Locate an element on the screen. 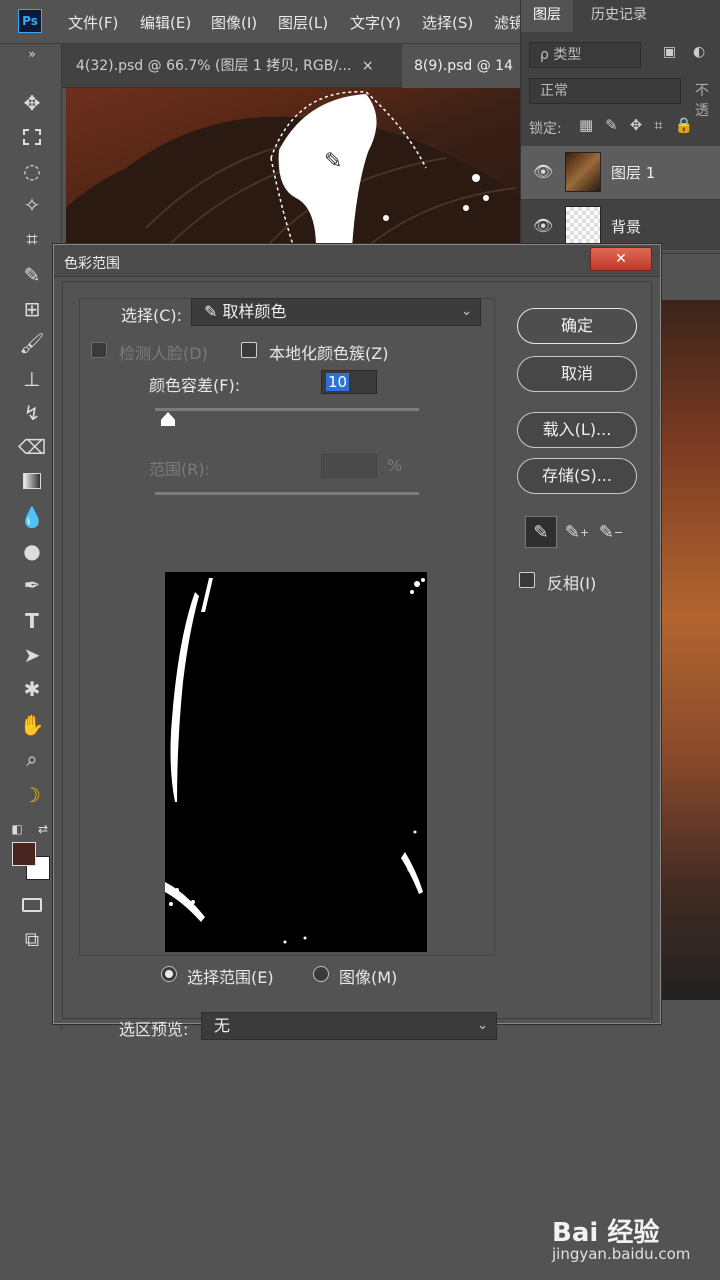 The width and height of the screenshot is (720, 1280). tab-document-2: 8(9).psd @ 14 is located at coordinates (461, 66).